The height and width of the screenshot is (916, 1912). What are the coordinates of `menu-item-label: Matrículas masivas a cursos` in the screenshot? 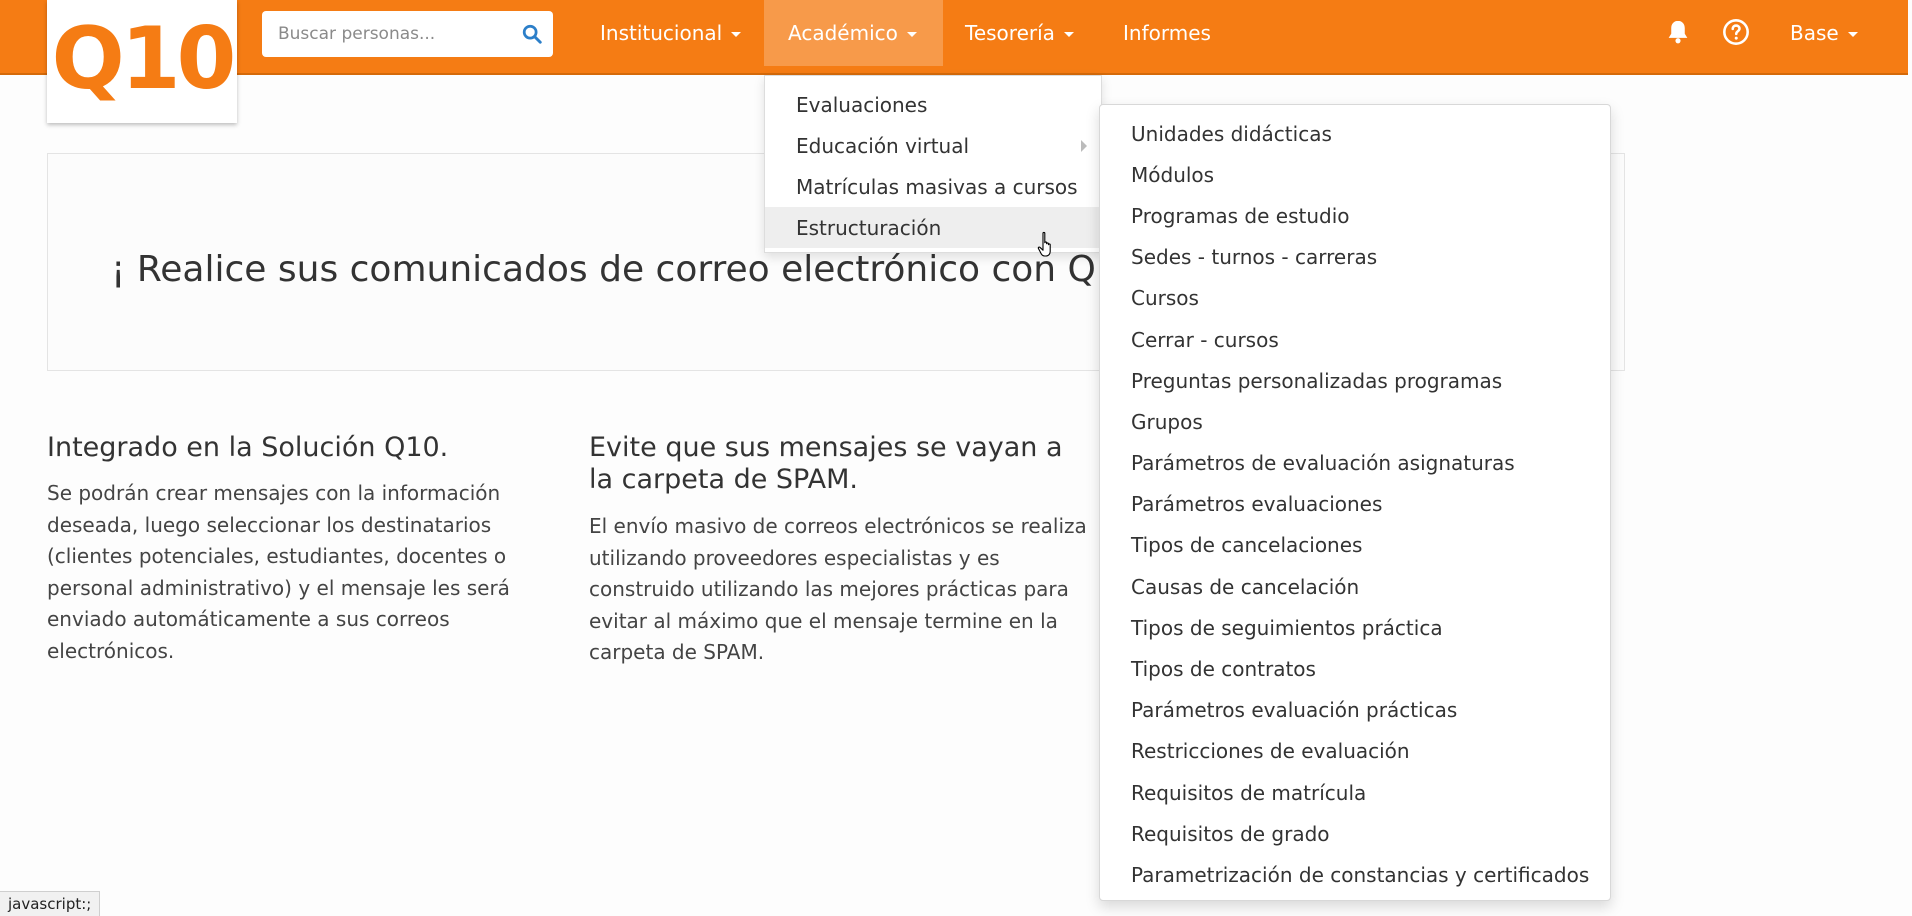 It's located at (937, 186).